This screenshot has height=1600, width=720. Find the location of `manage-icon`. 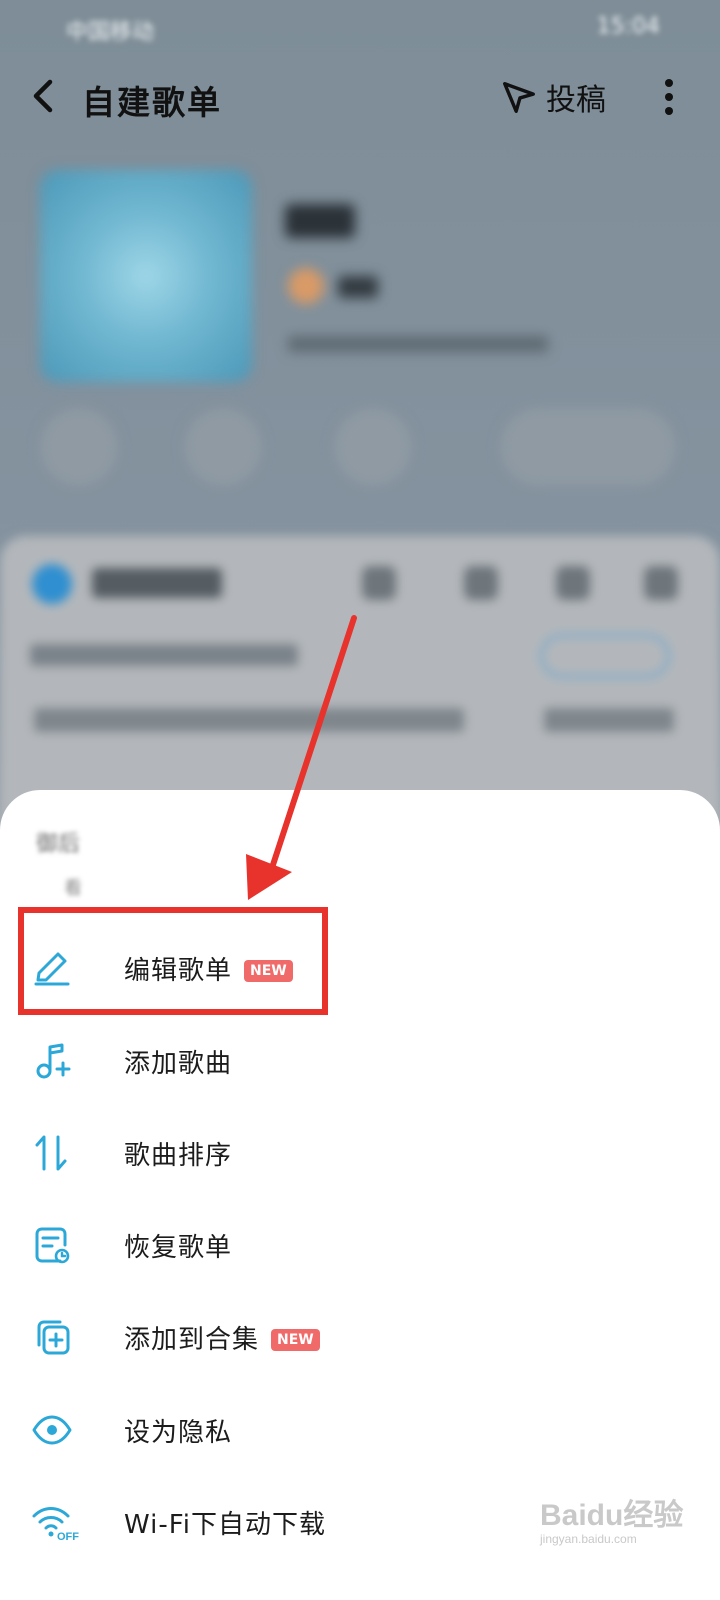

manage-icon is located at coordinates (661, 583).